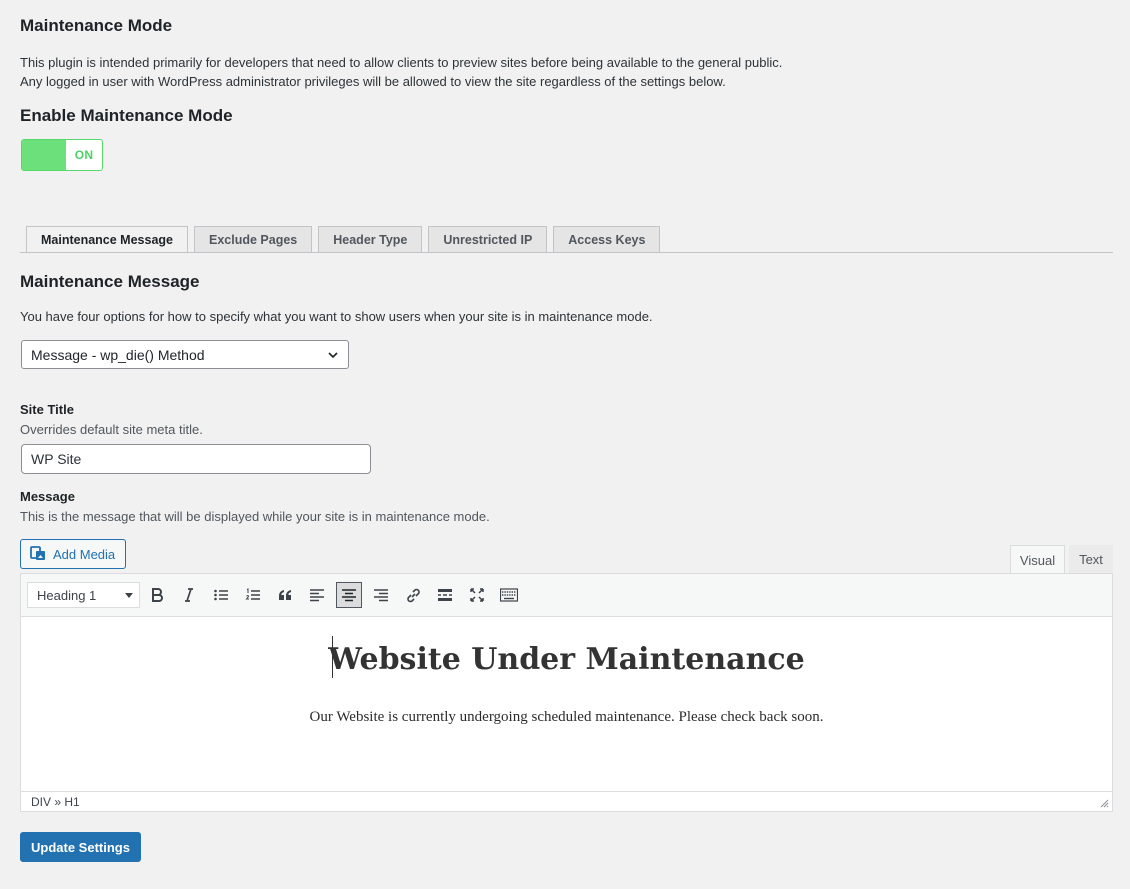 This screenshot has height=889, width=1130. Describe the element at coordinates (47, 496) in the screenshot. I see `message-label: Message` at that location.